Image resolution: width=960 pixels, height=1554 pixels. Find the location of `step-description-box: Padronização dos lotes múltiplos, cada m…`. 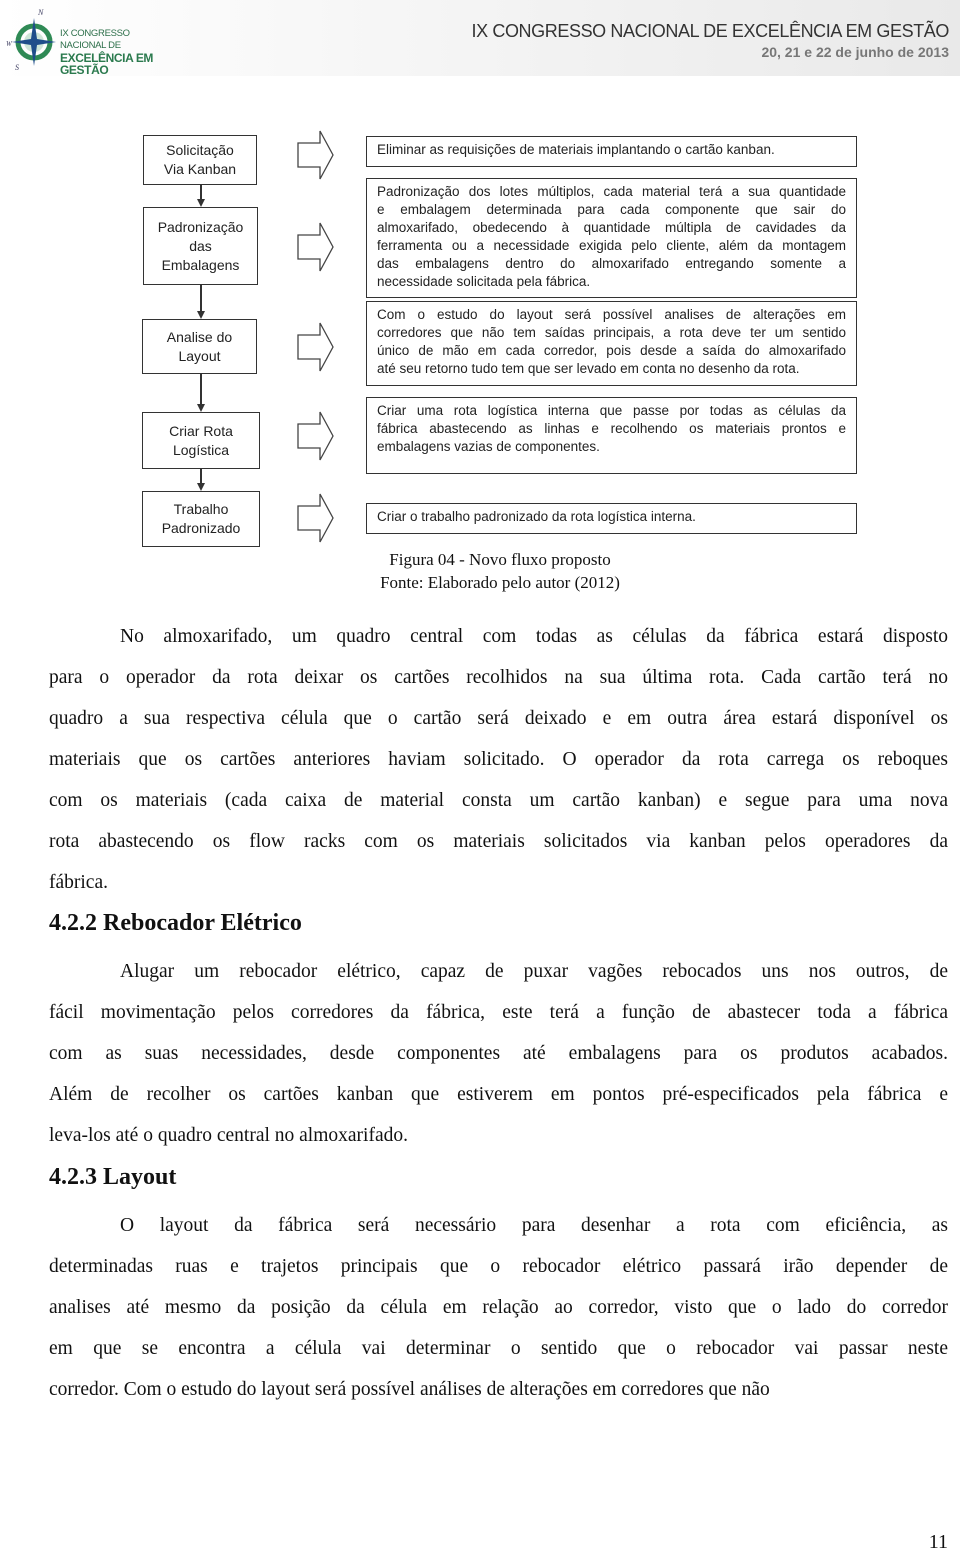

step-description-box: Padronização dos lotes múltiplos, cada m… is located at coordinates (611, 238).